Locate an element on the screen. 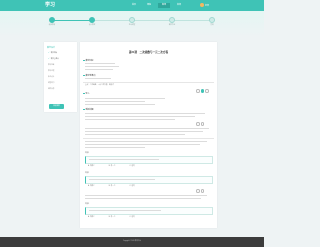 Image resolution: width=320 pixels, height=247 pixels. step-2: 设计教案 is located at coordinates (92, 21).